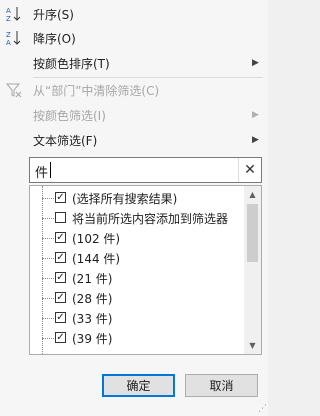 This screenshot has height=416, width=320. I want to click on checkbox, so click(60, 217).